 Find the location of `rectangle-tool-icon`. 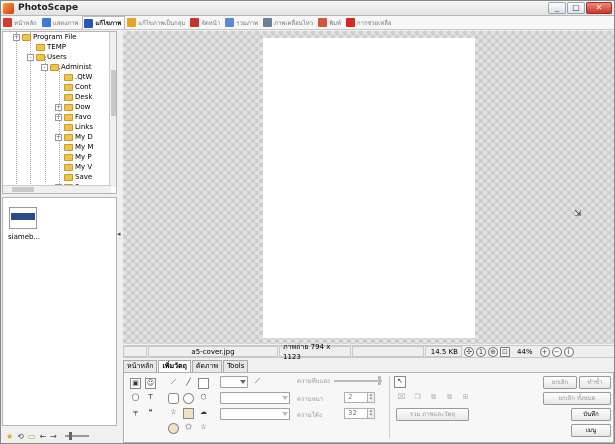

rectangle-tool-icon is located at coordinates (203, 383).